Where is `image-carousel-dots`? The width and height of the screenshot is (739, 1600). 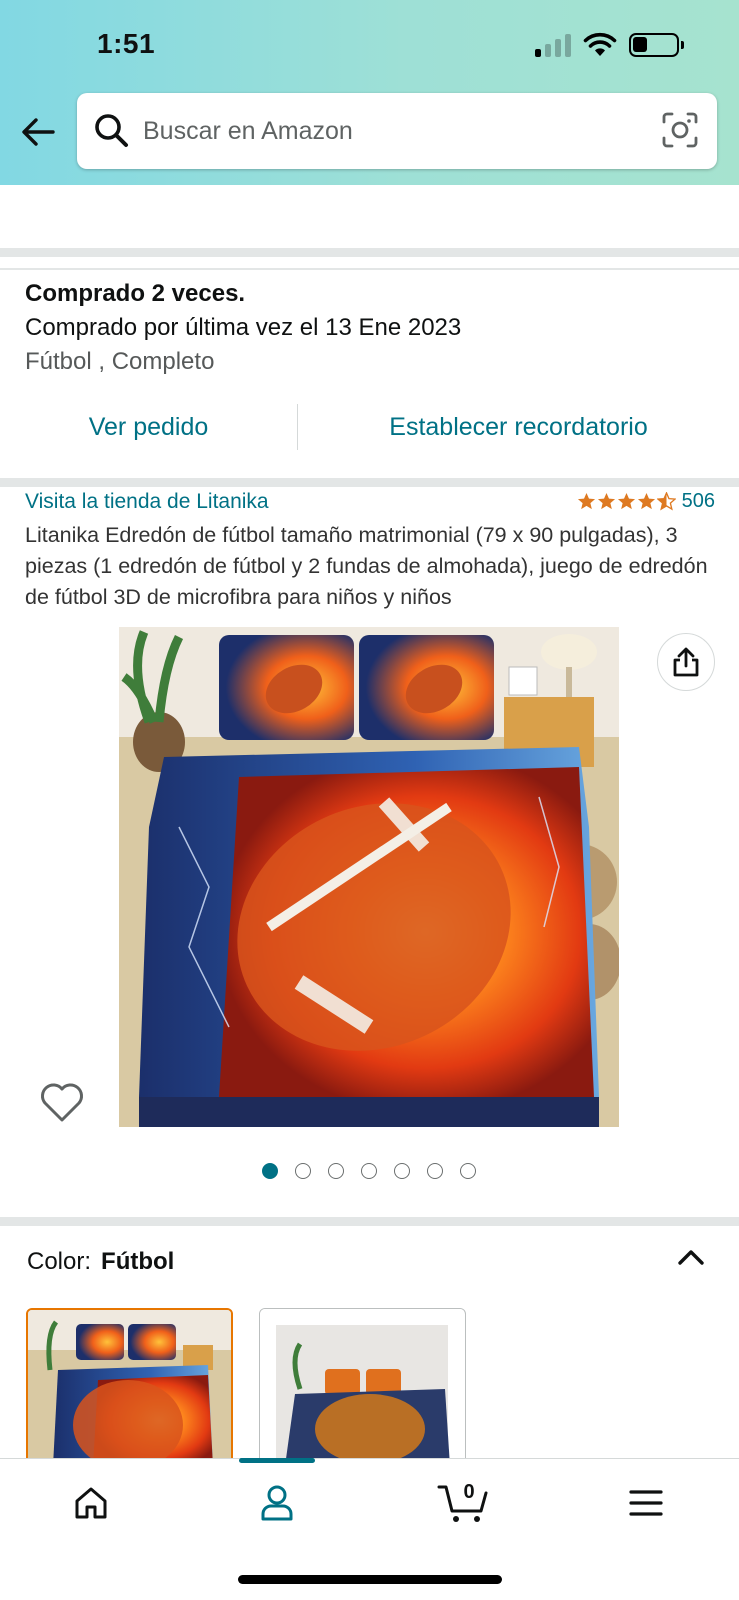 image-carousel-dots is located at coordinates (369, 1171).